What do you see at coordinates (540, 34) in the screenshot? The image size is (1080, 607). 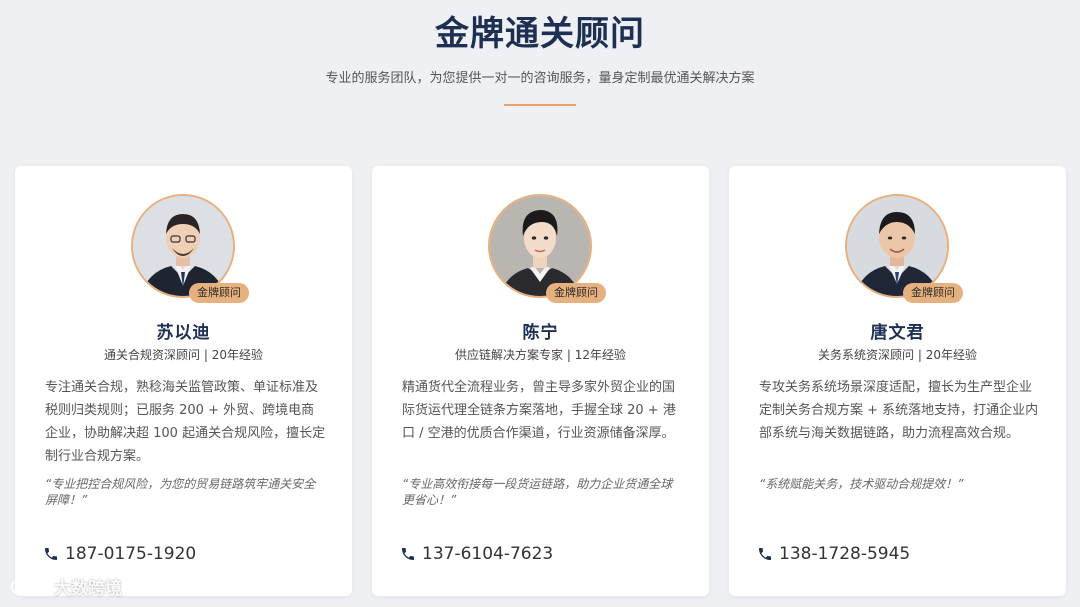 I see `page-title: 金牌通关顾问` at bounding box center [540, 34].